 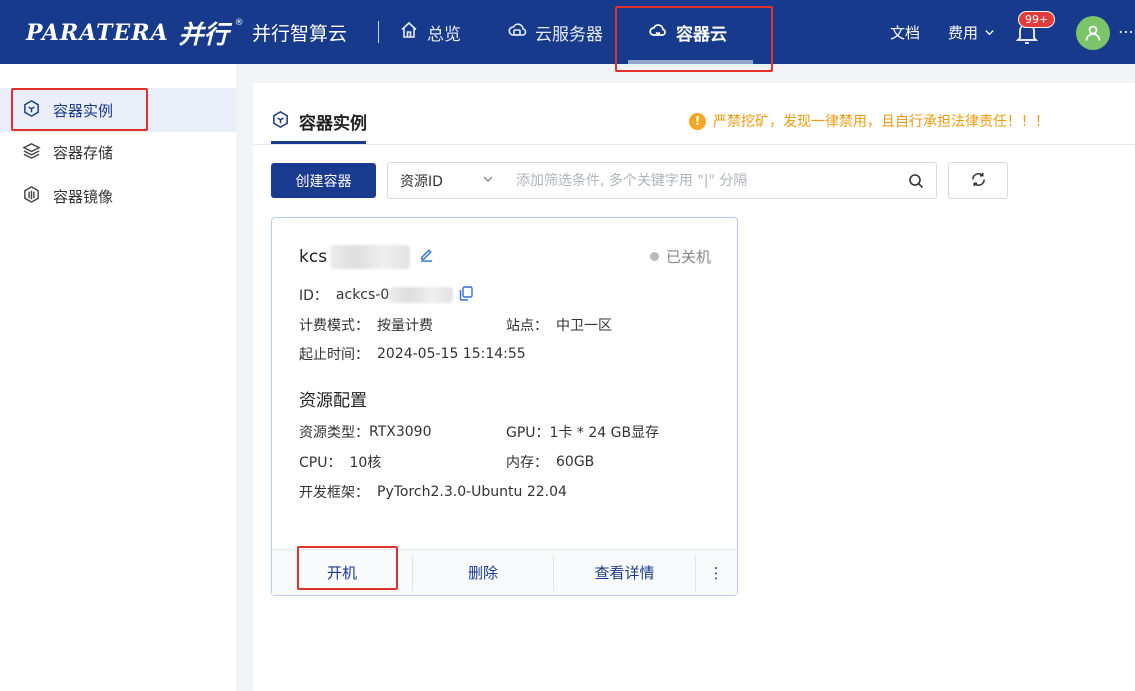 I want to click on image-icon, so click(x=31, y=196).